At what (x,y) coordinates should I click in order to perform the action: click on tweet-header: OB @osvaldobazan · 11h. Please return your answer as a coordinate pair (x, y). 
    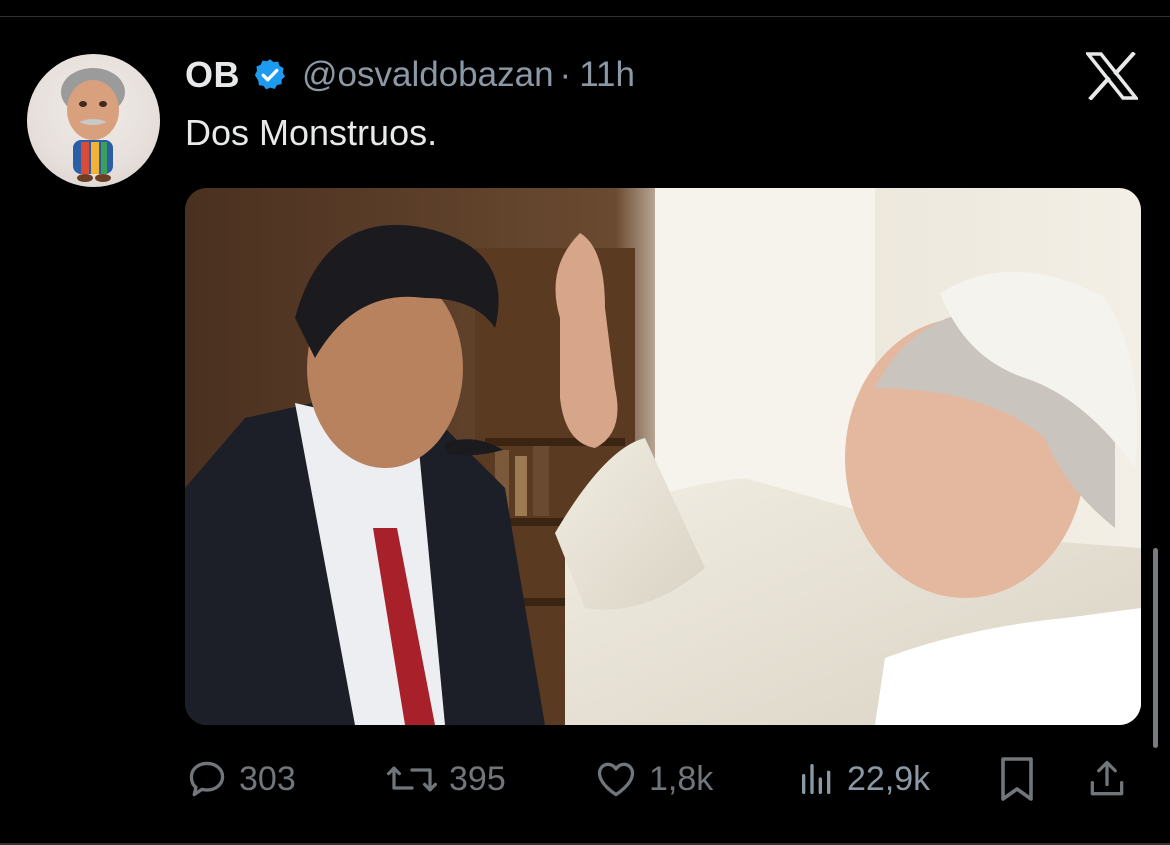
    Looking at the image, I should click on (410, 75).